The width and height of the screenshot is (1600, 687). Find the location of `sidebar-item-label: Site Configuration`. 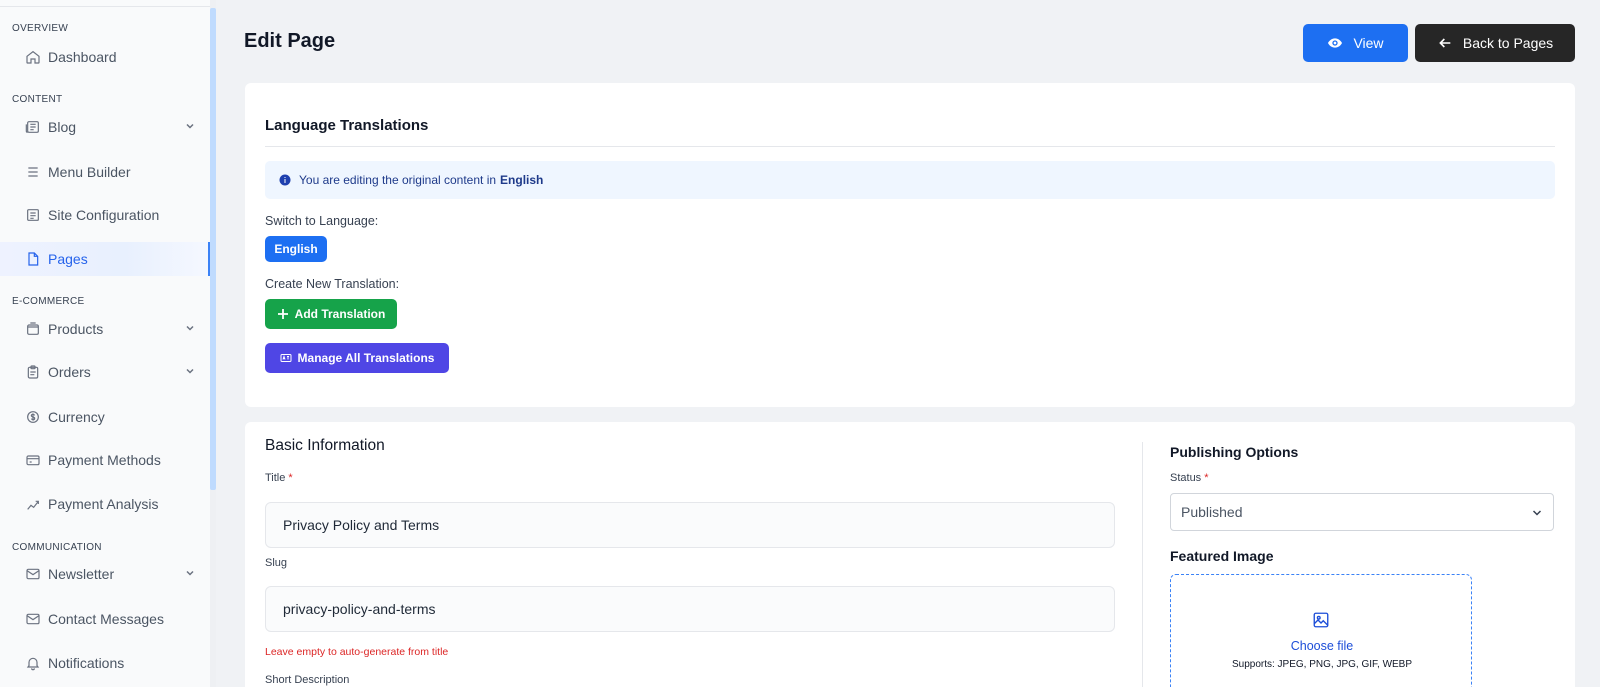

sidebar-item-label: Site Configuration is located at coordinates (104, 215).